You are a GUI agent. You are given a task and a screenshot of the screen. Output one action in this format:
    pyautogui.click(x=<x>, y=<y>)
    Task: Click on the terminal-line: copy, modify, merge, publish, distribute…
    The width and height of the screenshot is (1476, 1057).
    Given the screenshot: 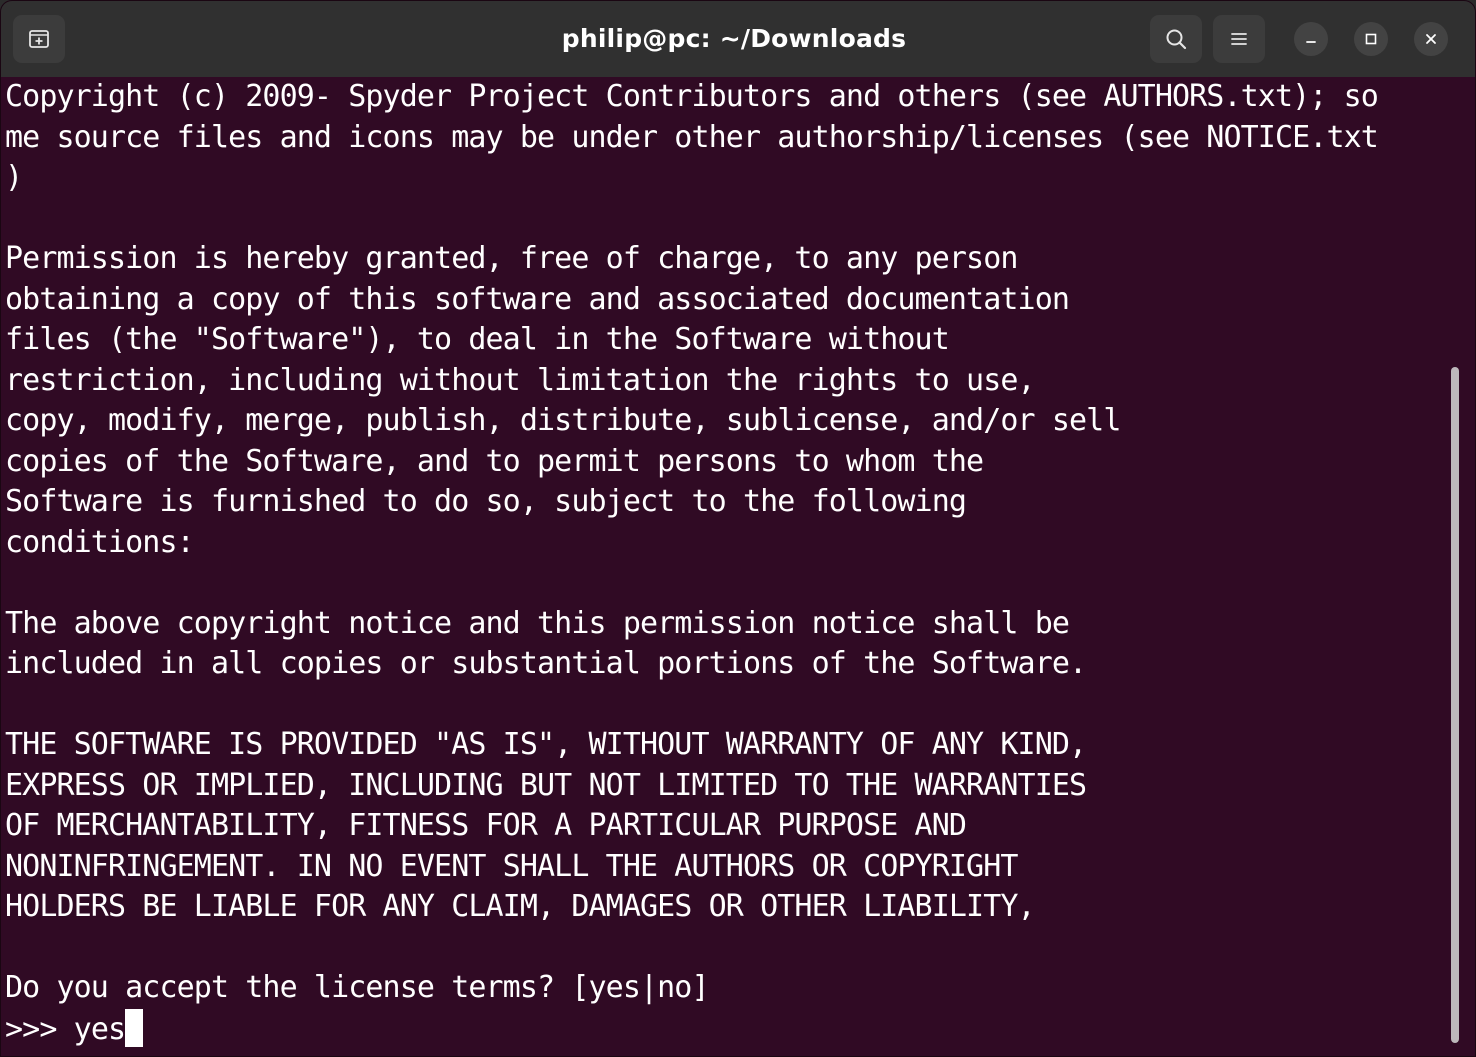 What is the action you would take?
    pyautogui.click(x=563, y=420)
    